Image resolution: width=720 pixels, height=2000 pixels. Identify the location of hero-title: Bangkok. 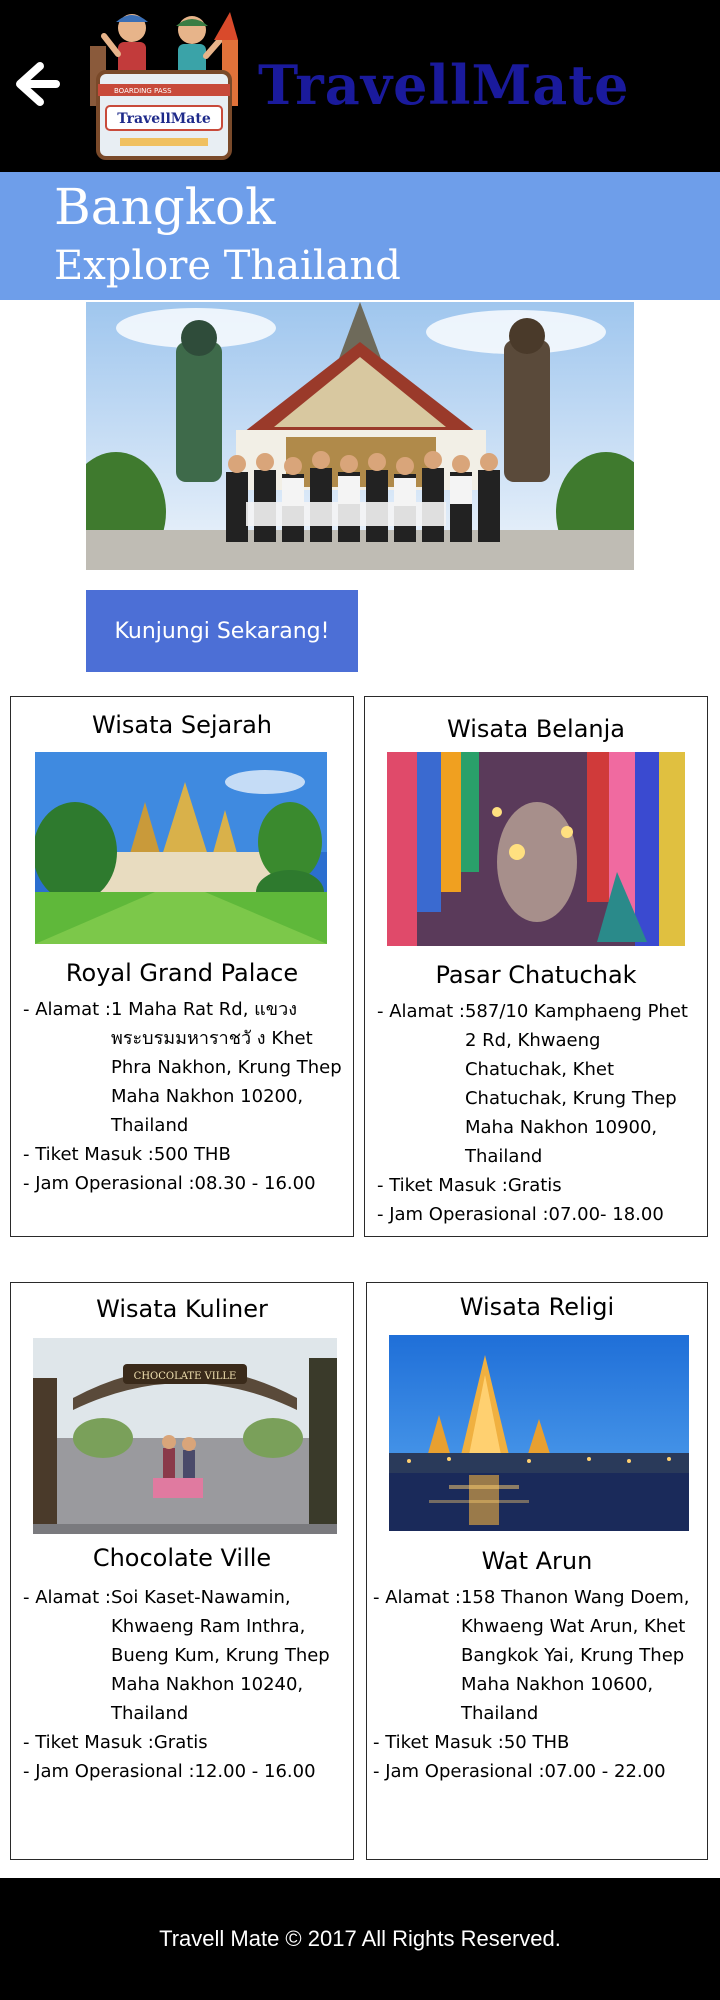
(165, 207).